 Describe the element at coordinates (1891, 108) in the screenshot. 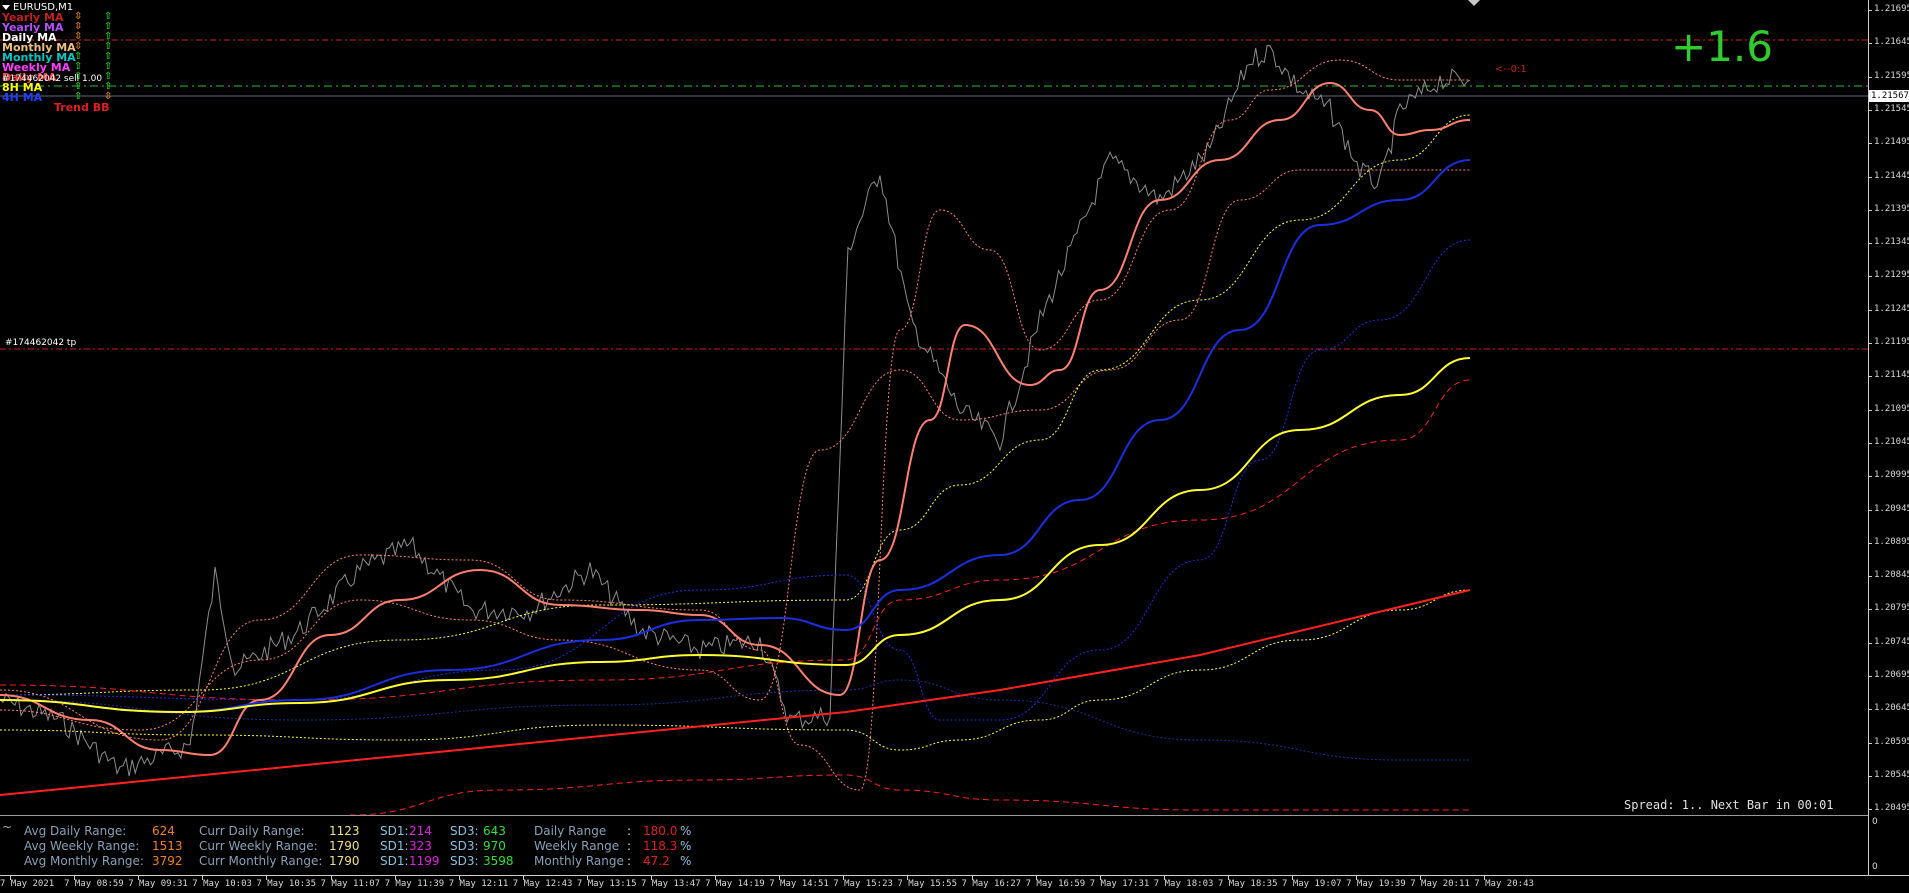

I see `price-tick-label: 1.21545` at that location.